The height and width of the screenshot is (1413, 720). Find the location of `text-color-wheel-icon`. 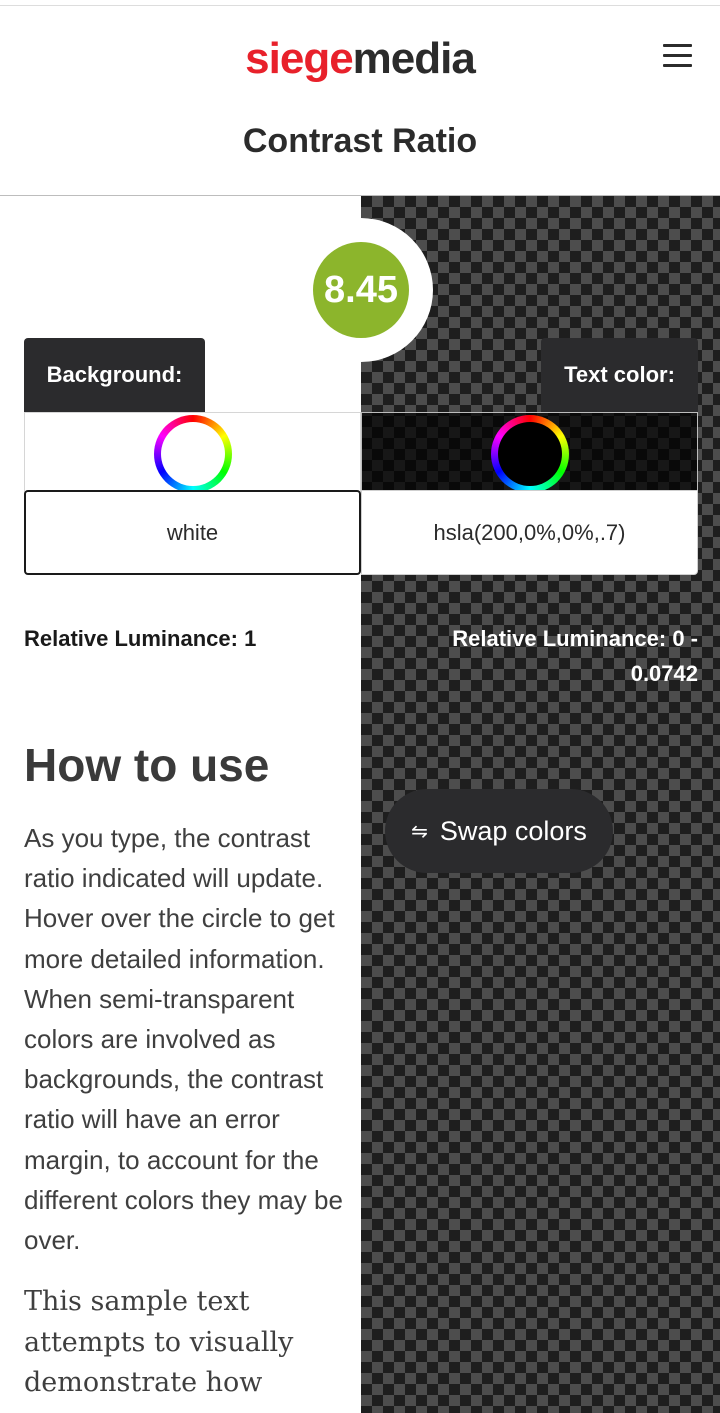

text-color-wheel-icon is located at coordinates (530, 454).